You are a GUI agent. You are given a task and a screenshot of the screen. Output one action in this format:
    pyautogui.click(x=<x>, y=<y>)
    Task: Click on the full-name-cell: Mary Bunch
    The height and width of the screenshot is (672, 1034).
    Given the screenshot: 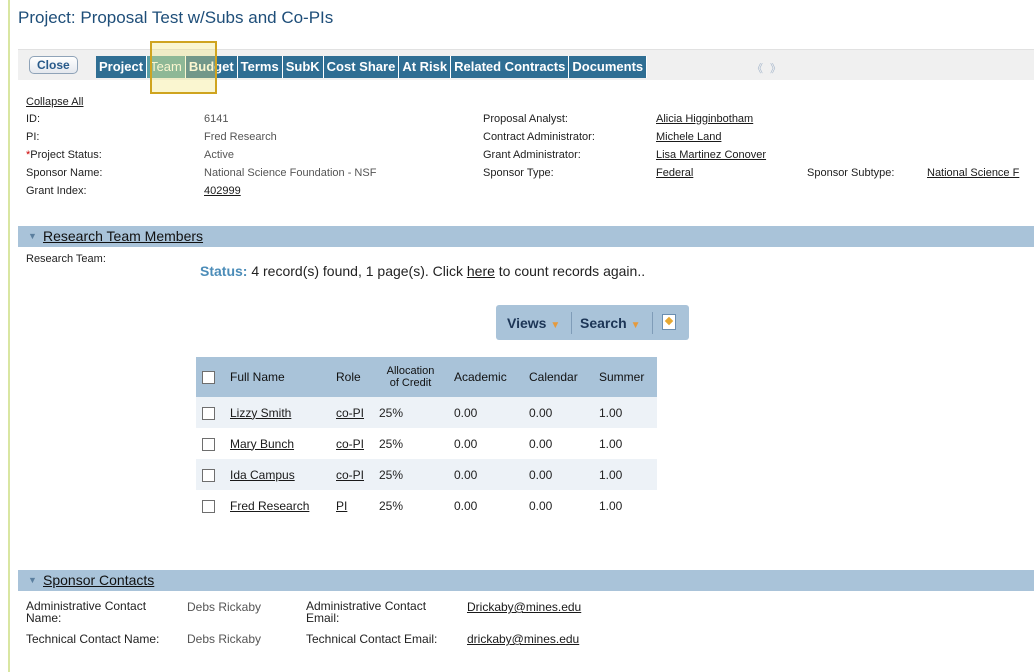 What is the action you would take?
    pyautogui.click(x=277, y=443)
    